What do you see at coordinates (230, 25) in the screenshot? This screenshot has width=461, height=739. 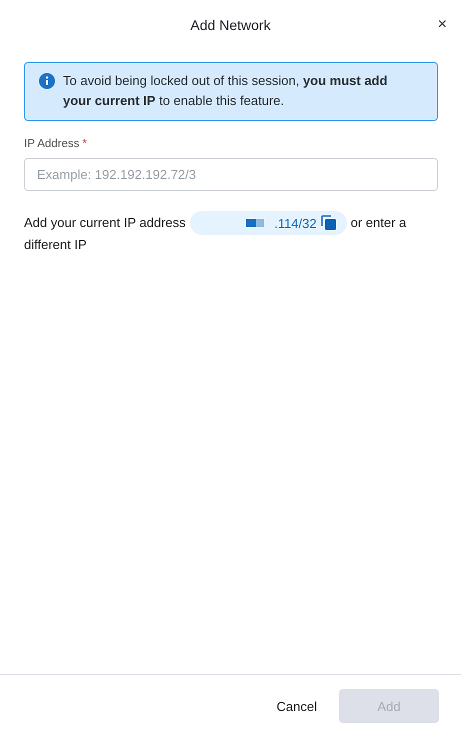 I see `dialog-title: Add Network` at bounding box center [230, 25].